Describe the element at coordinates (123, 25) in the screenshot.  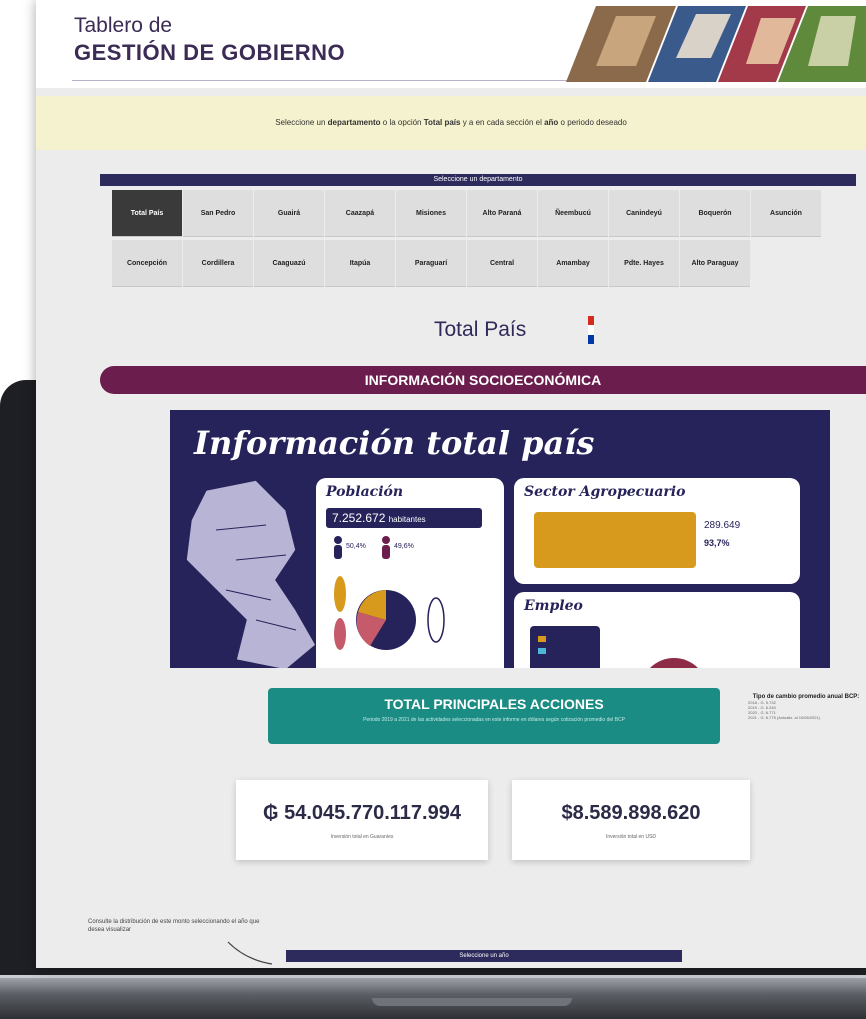
I see `title-line1: Tablero de` at that location.